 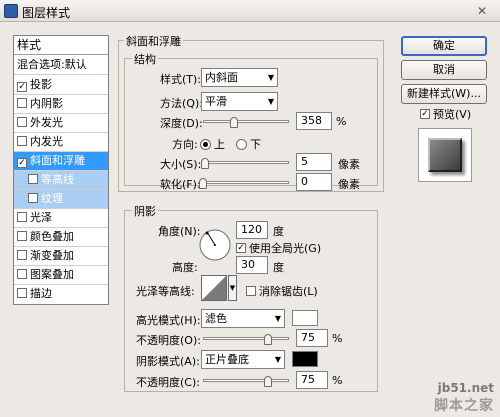 What do you see at coordinates (61, 45) in the screenshot?
I see `style-list-header: 样式` at bounding box center [61, 45].